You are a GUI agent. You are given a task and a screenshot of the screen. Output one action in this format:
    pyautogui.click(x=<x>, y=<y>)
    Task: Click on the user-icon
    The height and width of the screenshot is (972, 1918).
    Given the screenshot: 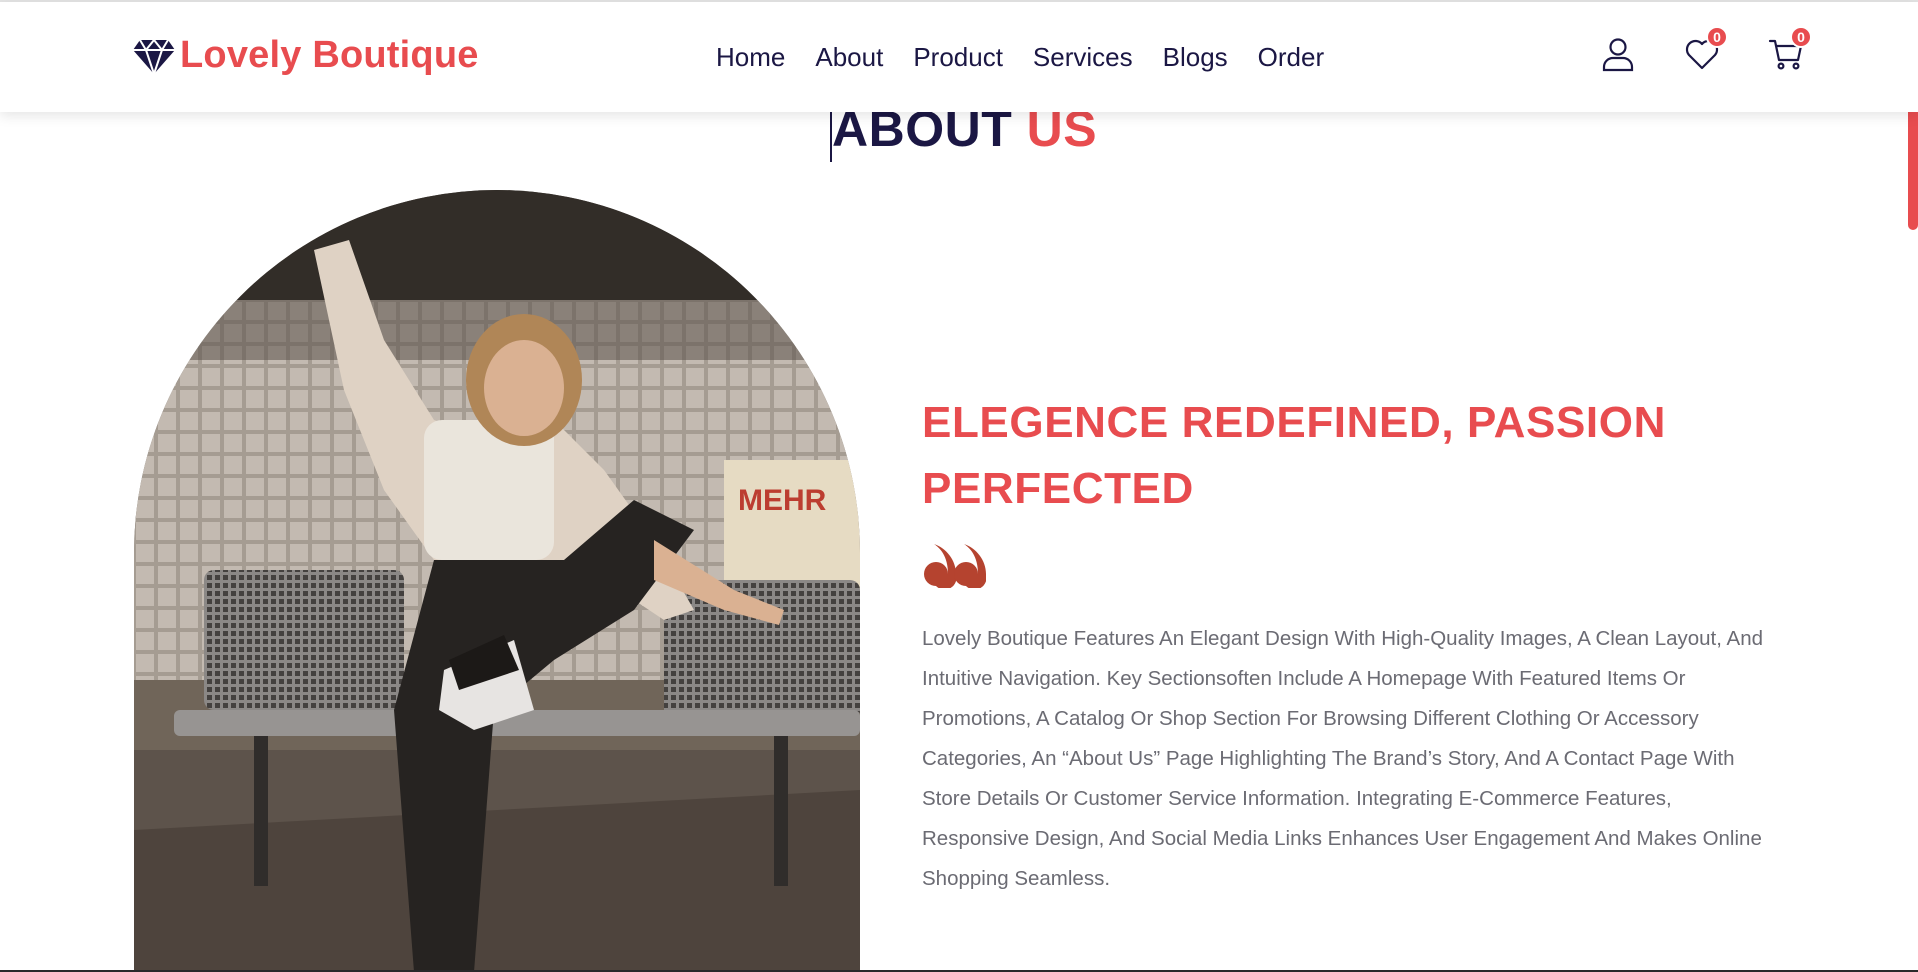 What is the action you would take?
    pyautogui.click(x=1618, y=55)
    